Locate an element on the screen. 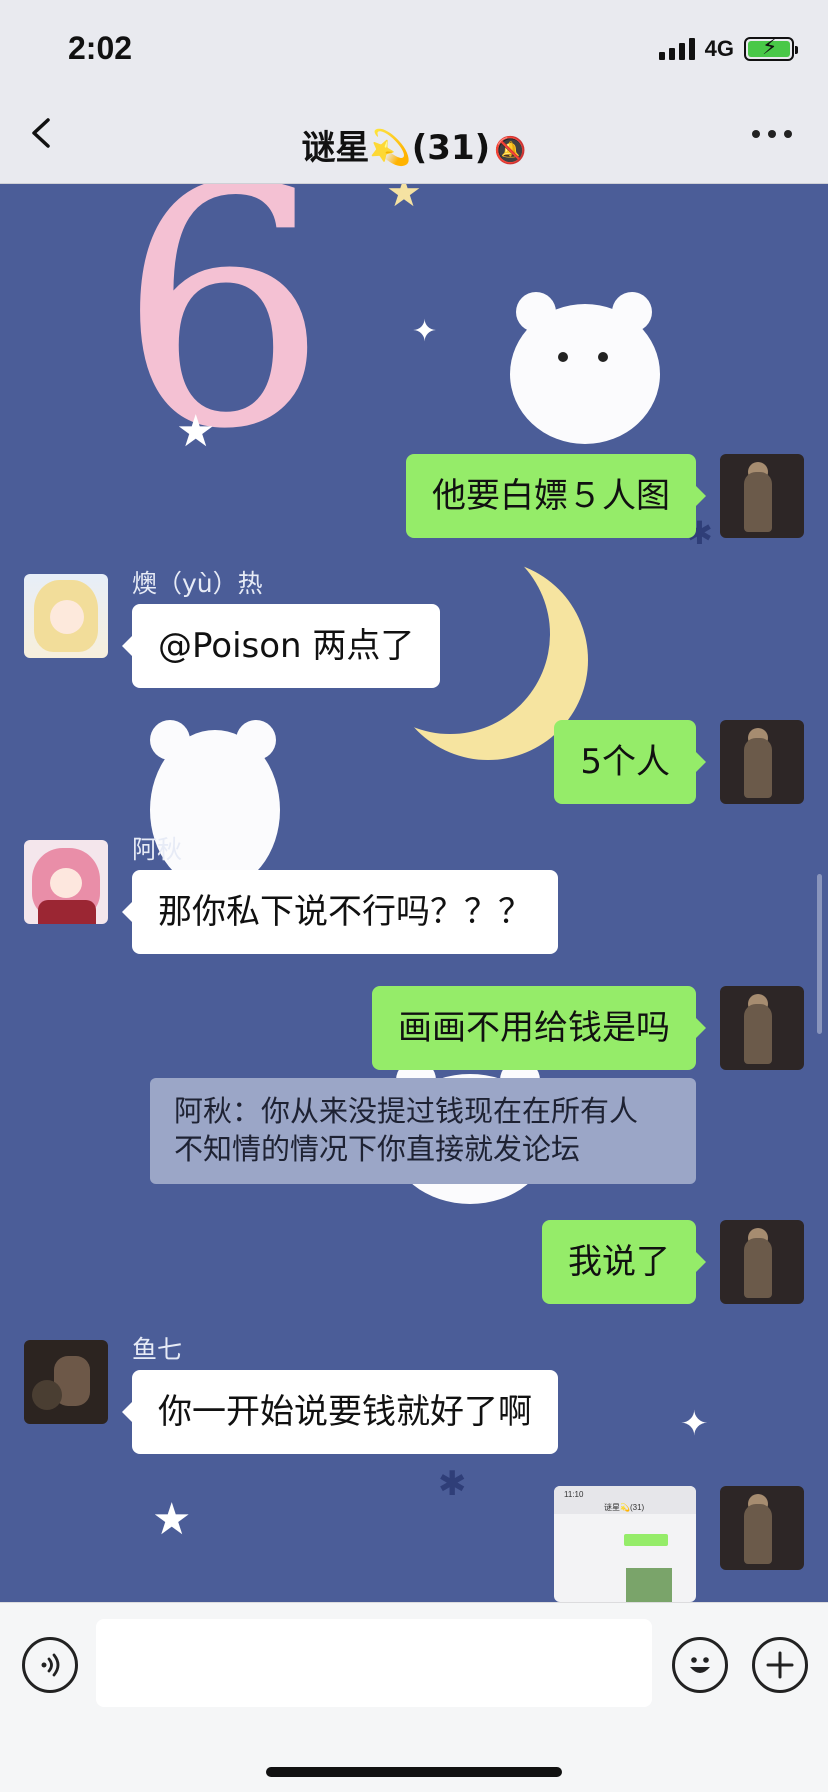  thumbnail-time: 11:10 is located at coordinates (574, 1494).